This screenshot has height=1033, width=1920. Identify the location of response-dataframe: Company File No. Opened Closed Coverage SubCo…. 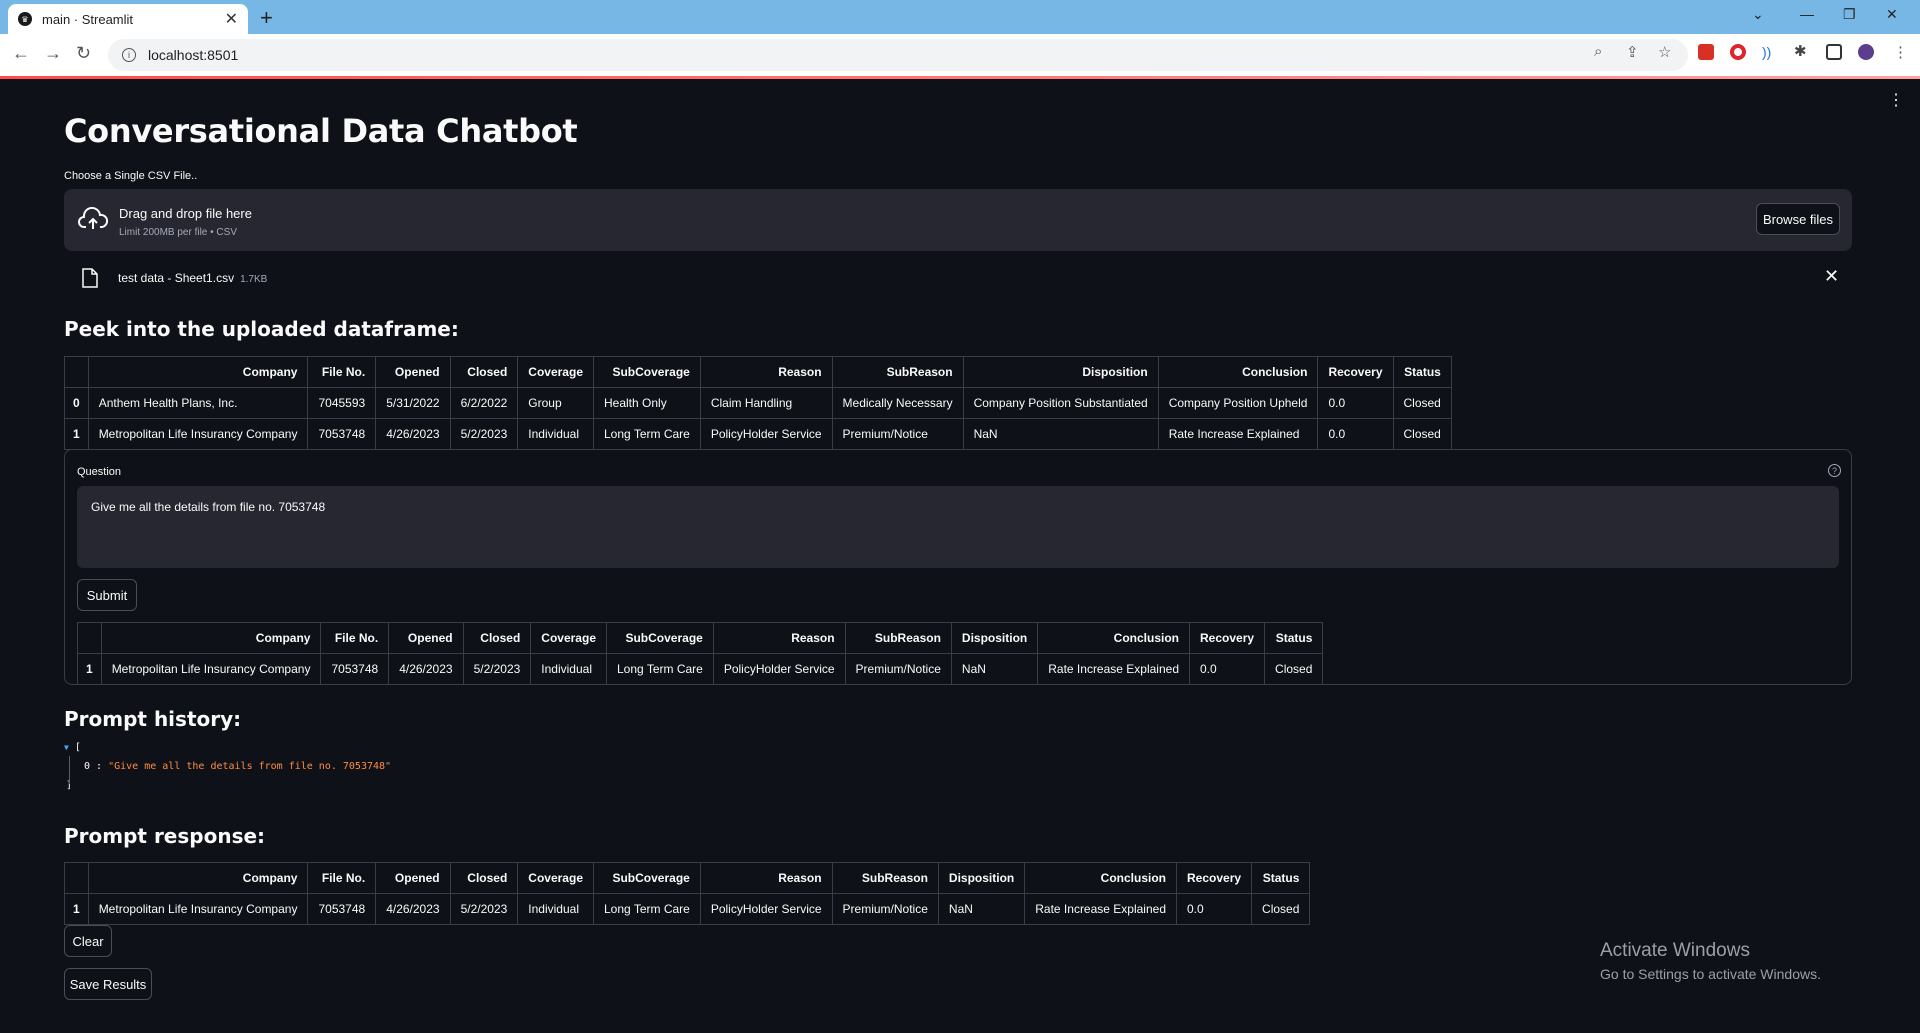
(687, 893).